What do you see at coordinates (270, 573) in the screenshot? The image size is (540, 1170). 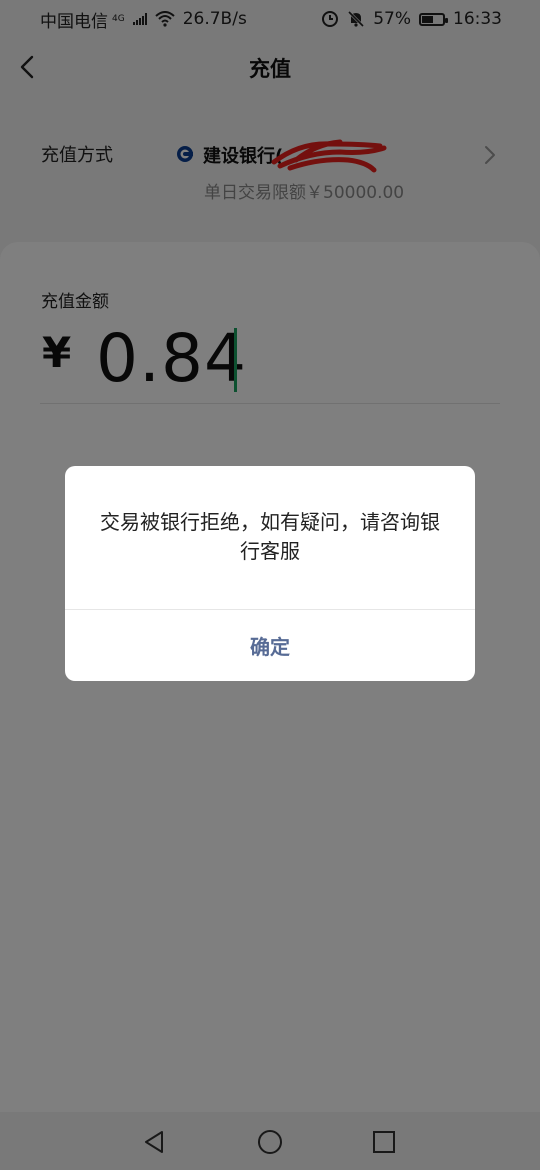 I see `alert-dialog: 交易被银行拒绝，如有疑问，请咨询银行客服 确定` at bounding box center [270, 573].